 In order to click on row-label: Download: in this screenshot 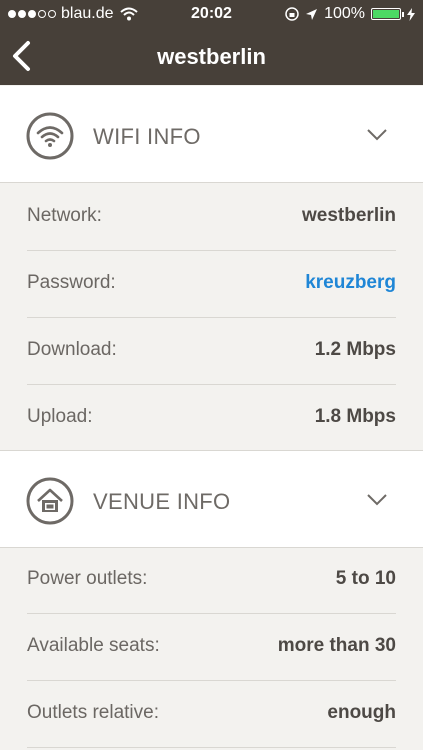, I will do `click(72, 349)`.